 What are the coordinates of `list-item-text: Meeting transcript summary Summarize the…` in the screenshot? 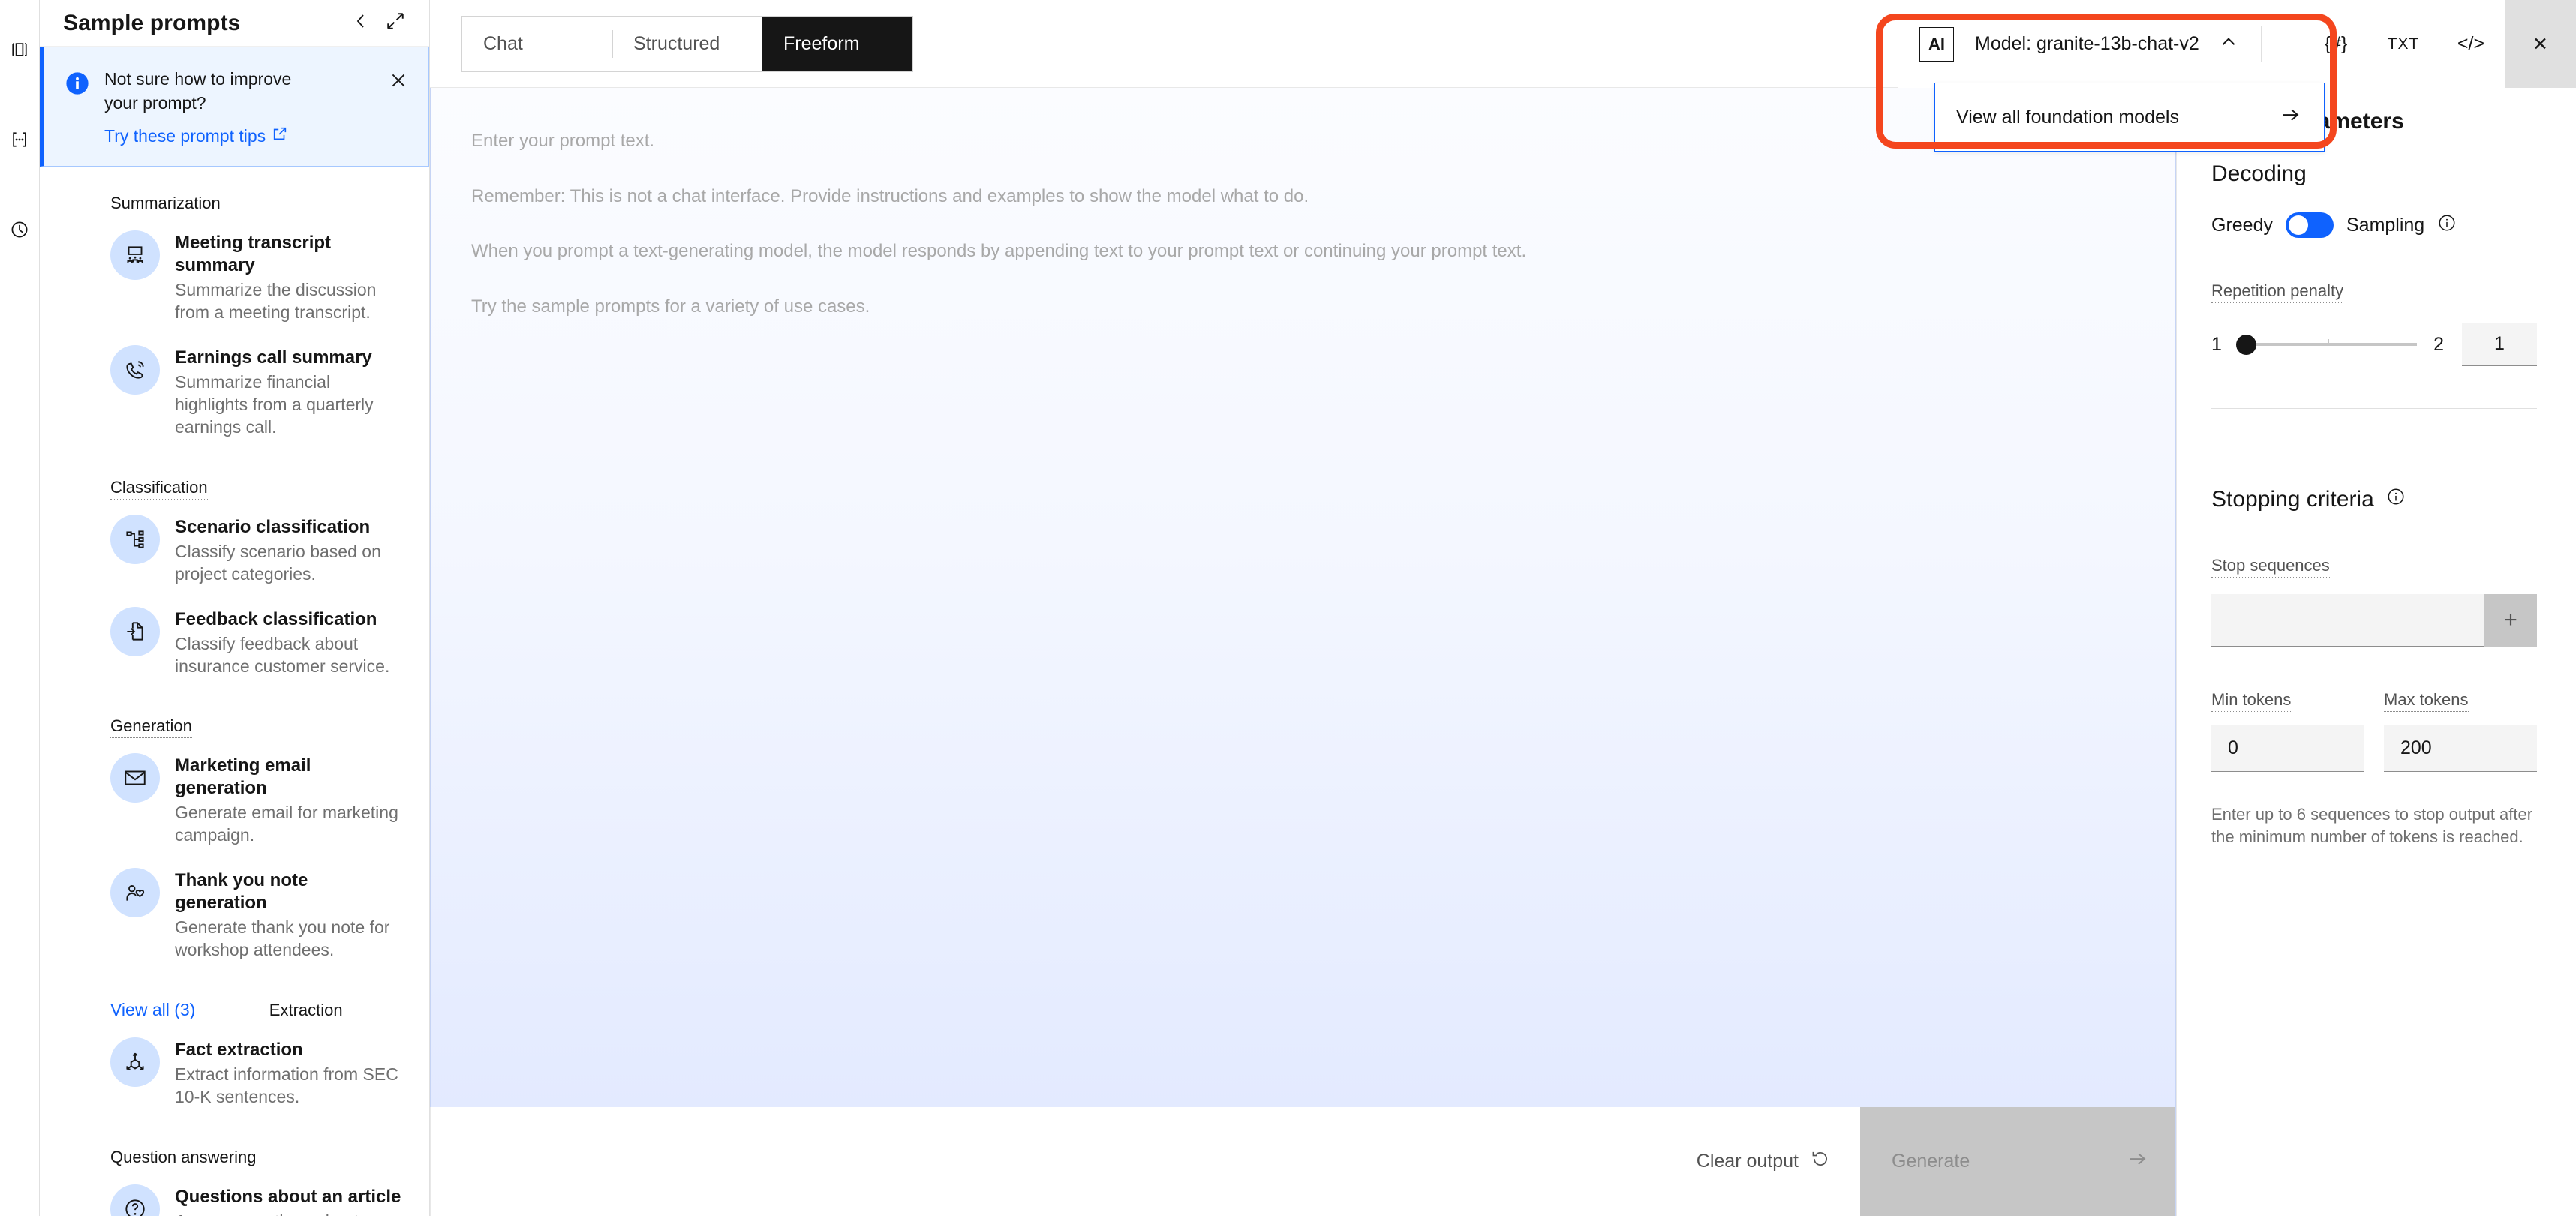 It's located at (288, 277).